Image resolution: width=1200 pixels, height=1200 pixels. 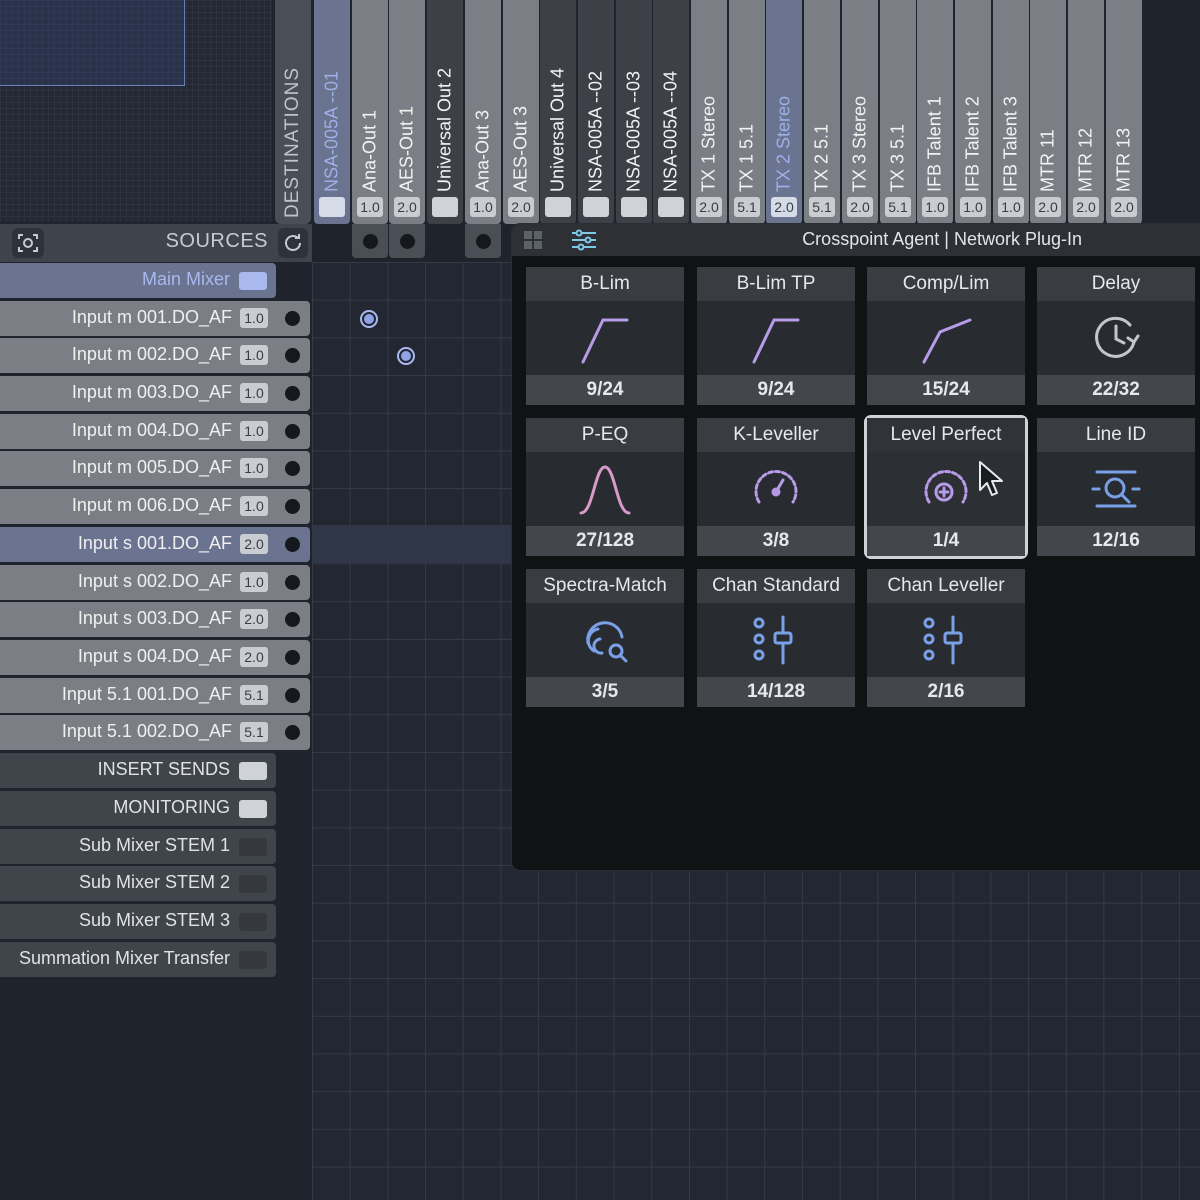 I want to click on plugin-tile: Chan Leveller 2/16, so click(x=946, y=638).